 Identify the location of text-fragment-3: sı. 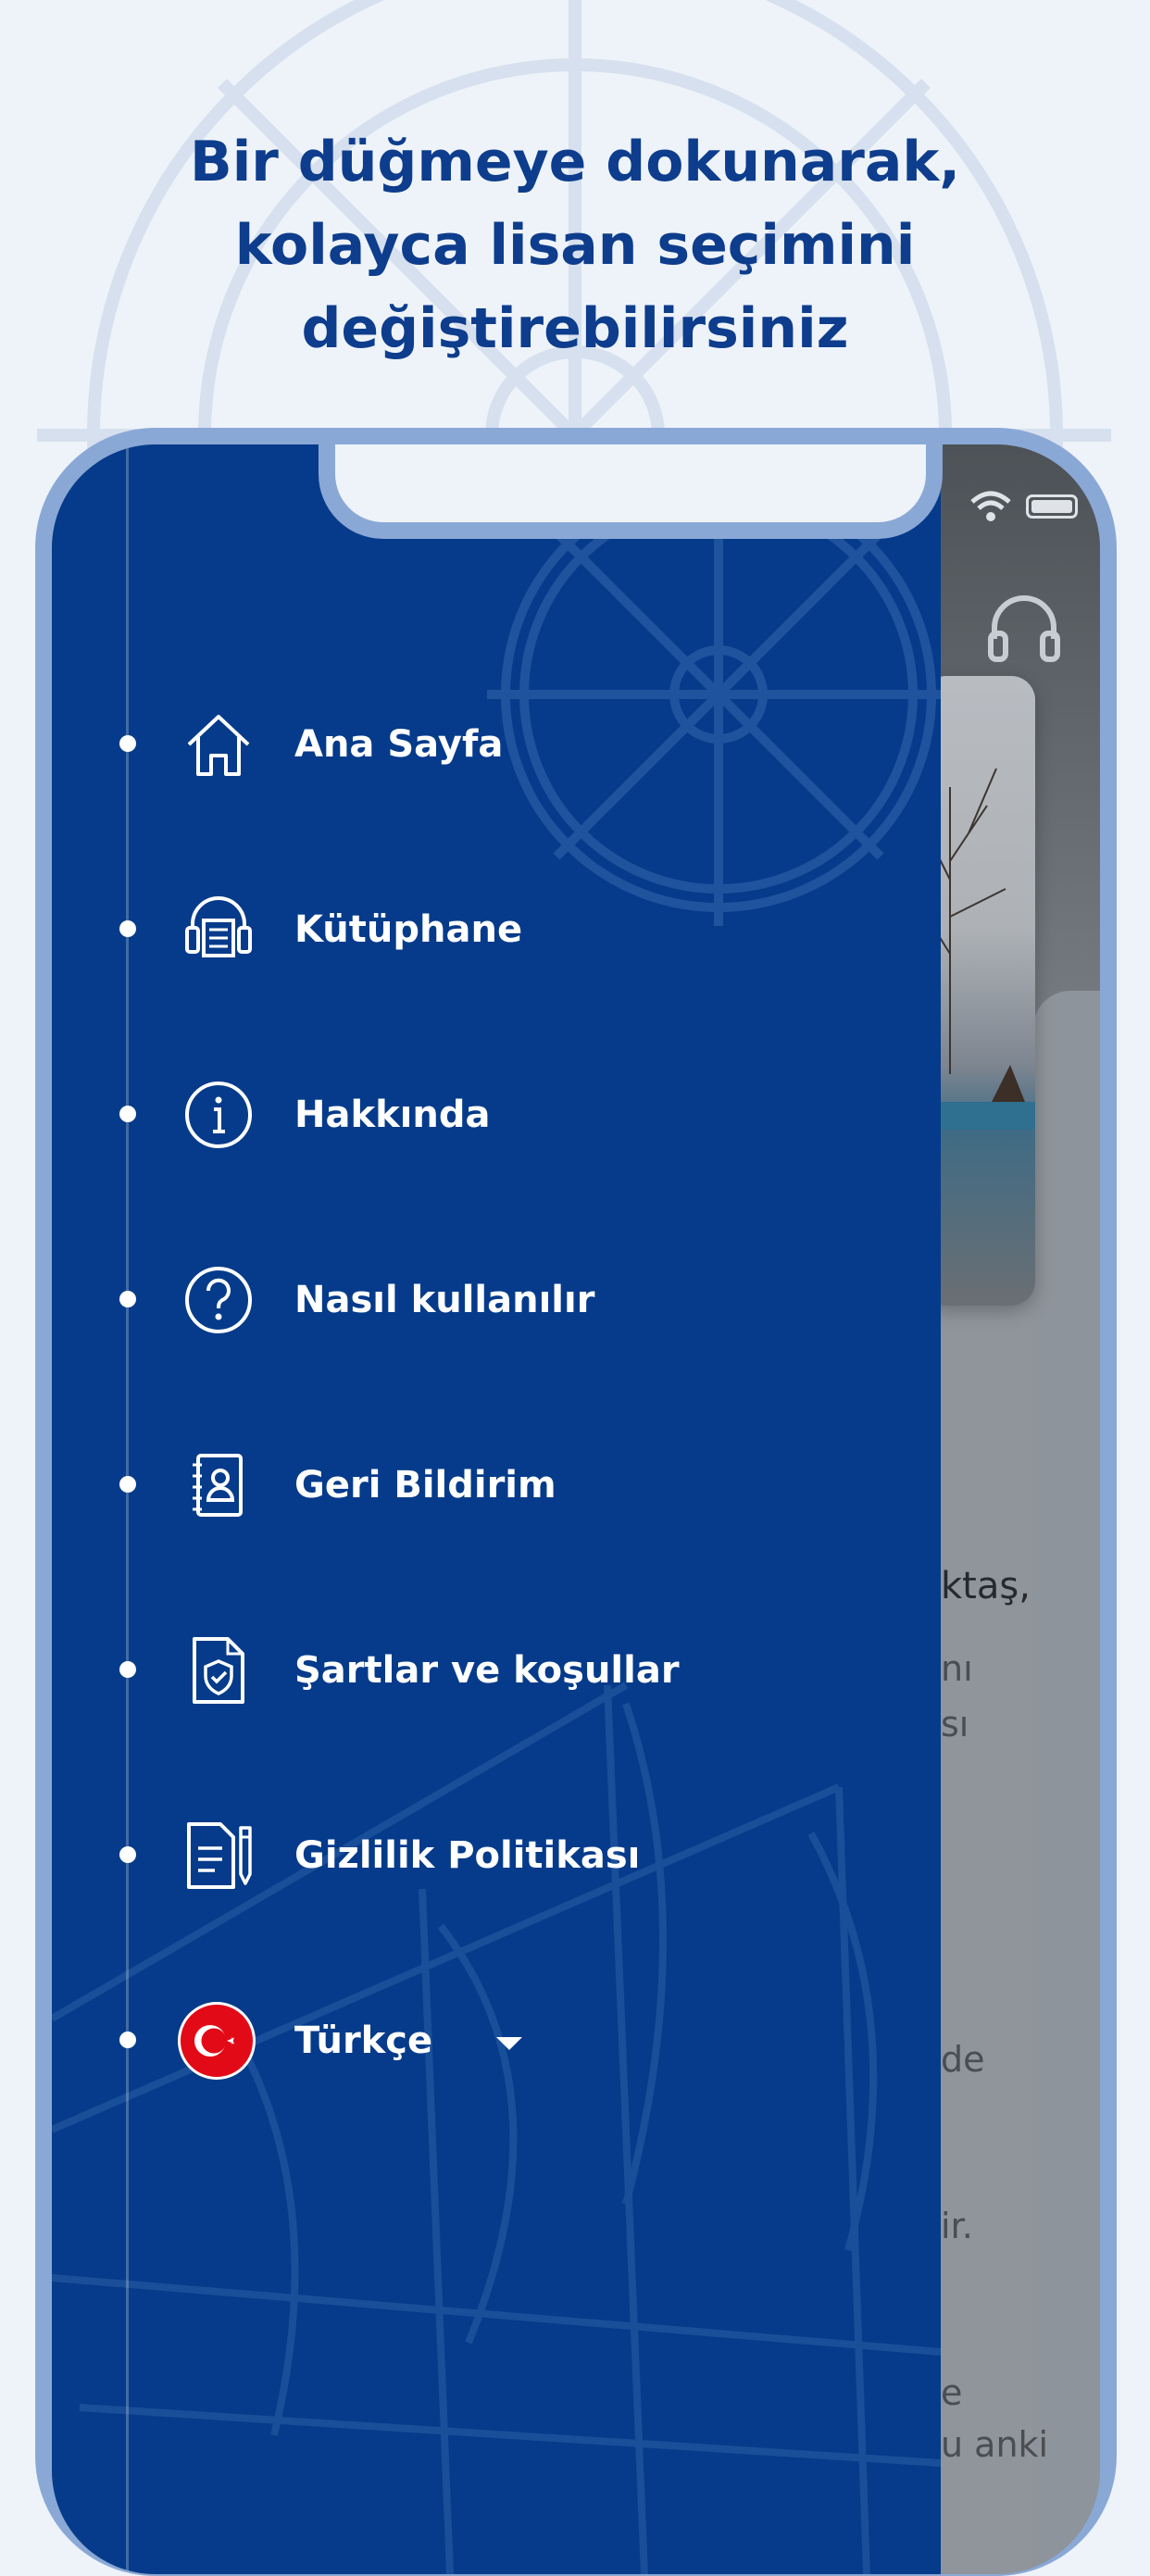
(955, 1724).